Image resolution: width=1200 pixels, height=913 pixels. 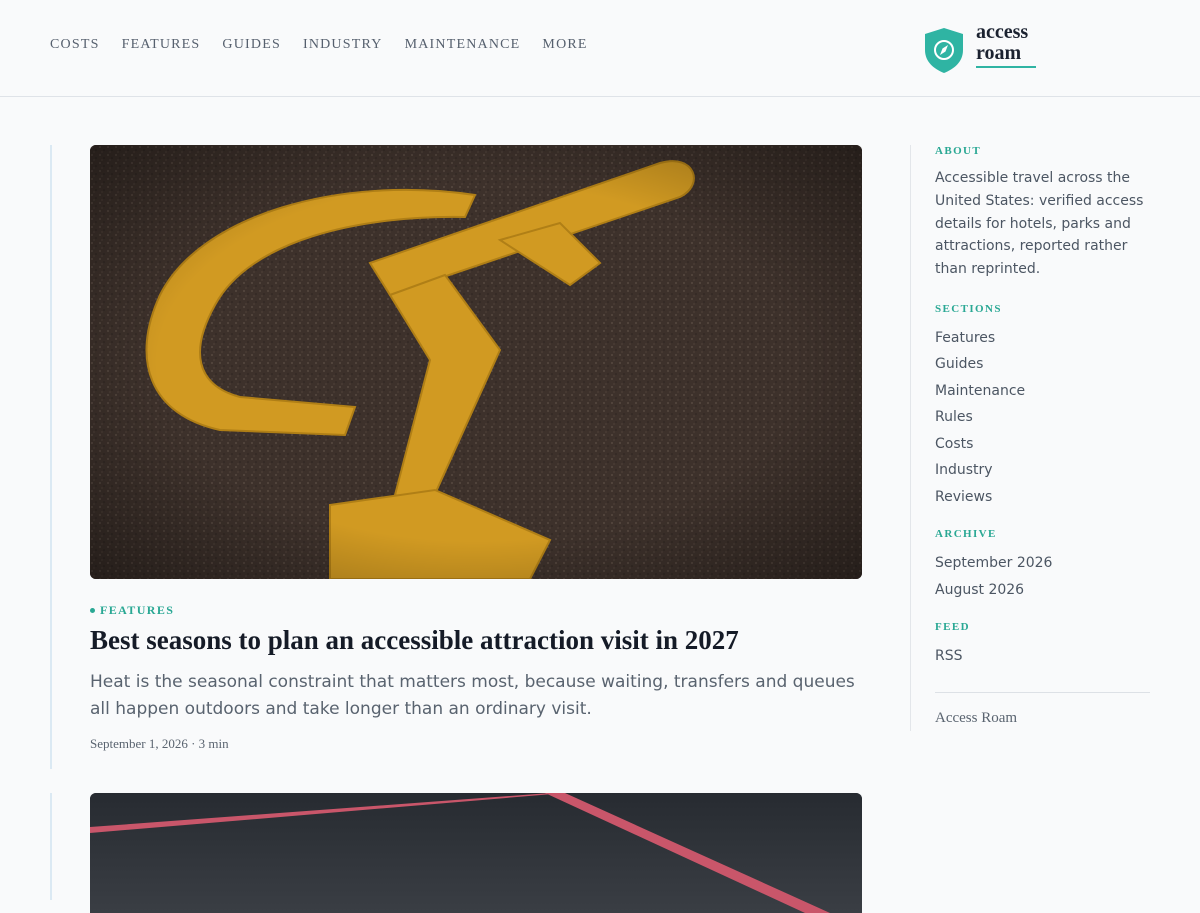 What do you see at coordinates (1042, 497) in the screenshot?
I see `sidebar-item-reviews: Reviews` at bounding box center [1042, 497].